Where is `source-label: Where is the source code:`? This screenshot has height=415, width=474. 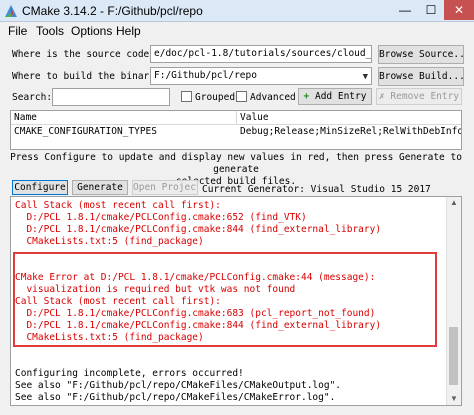 source-label: Where is the source code: is located at coordinates (83, 54).